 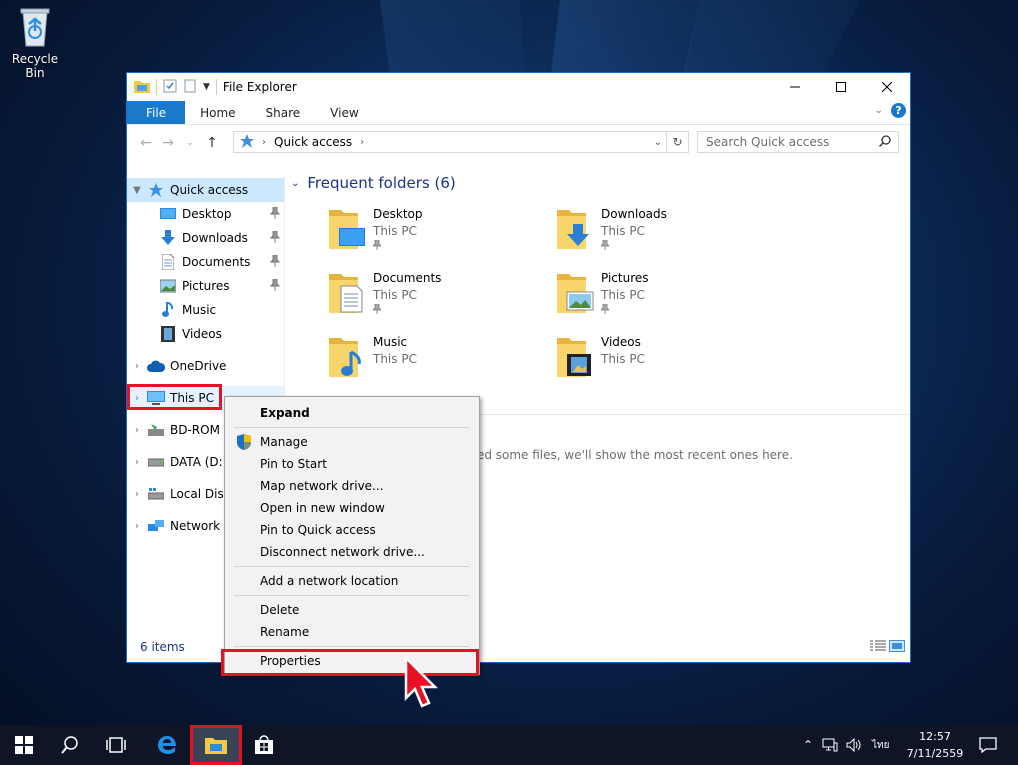 I want to click on nav-item-desktop: Desktop, so click(x=205, y=214).